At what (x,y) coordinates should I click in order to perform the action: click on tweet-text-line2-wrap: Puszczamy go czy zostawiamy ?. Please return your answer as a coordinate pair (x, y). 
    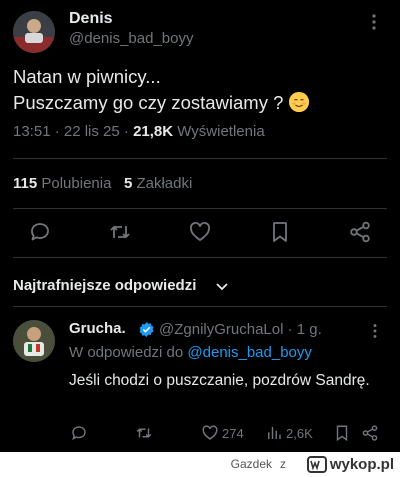
    Looking at the image, I should click on (200, 103).